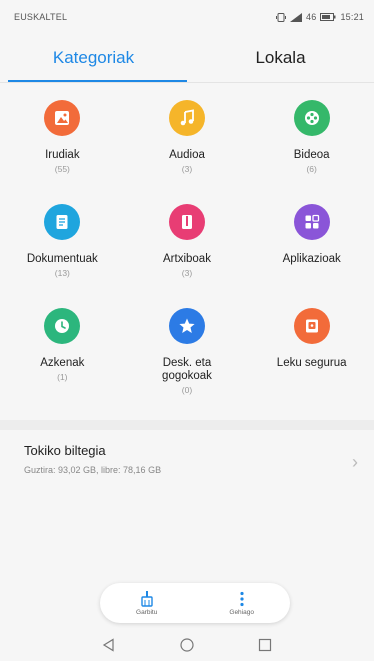  I want to click on category-label: Dokumentuak, so click(62, 259).